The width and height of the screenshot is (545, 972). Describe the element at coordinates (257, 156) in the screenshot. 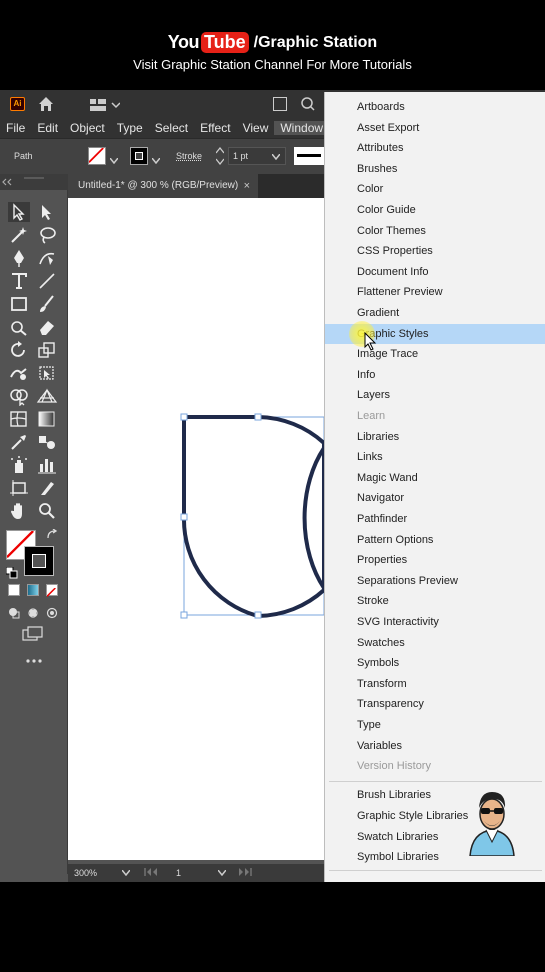

I see `stroke-weight-input: 1 pt` at that location.